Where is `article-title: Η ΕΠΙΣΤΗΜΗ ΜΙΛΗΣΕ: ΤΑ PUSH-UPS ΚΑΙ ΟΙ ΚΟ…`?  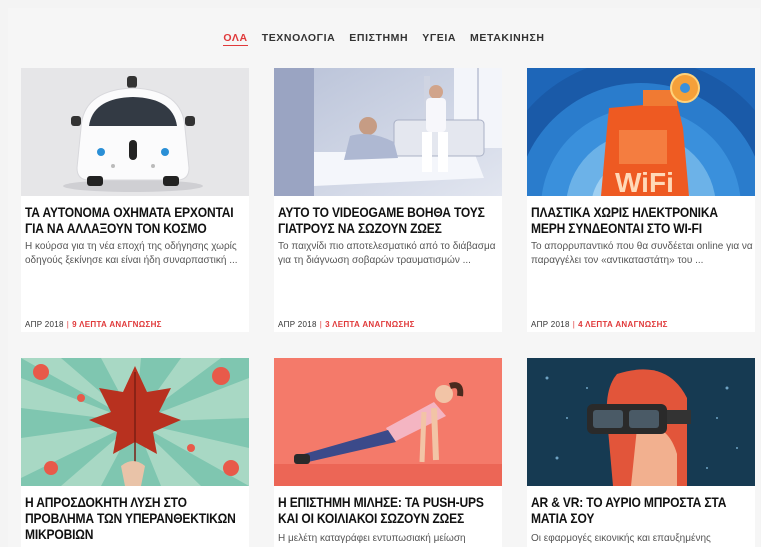
article-title: Η ΕΠΙΣΤΗΜΗ ΜΙΛΗΣΕ: ΤΑ PUSH-UPS ΚΑΙ ΟΙ ΚΟ… is located at coordinates (389, 510).